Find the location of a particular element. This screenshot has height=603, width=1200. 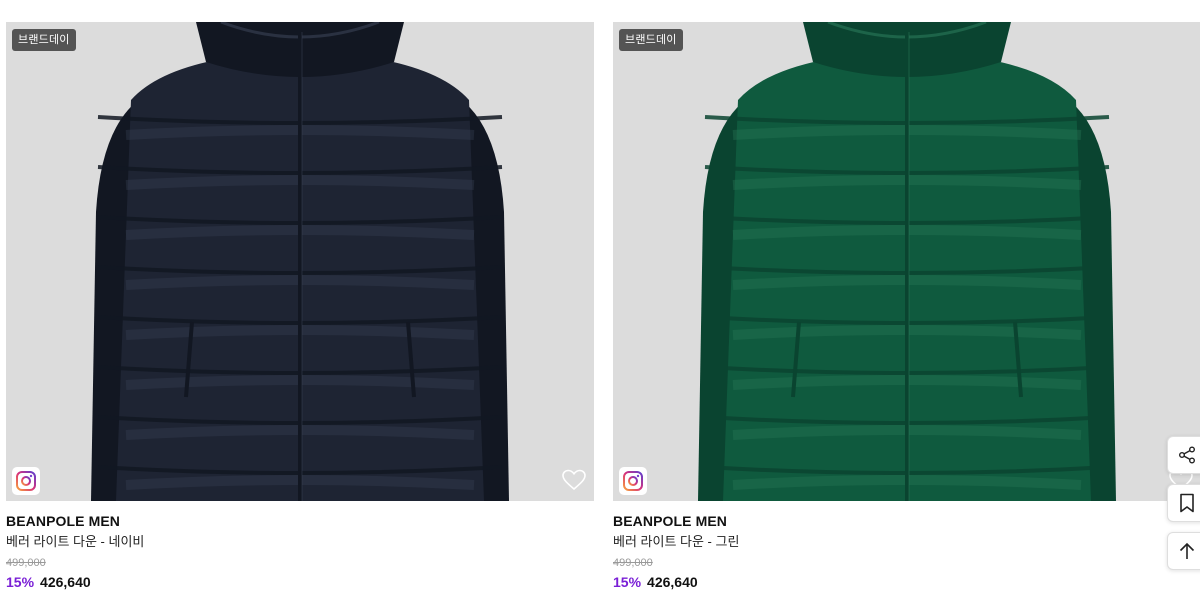

bookmark-button is located at coordinates (1183, 503).